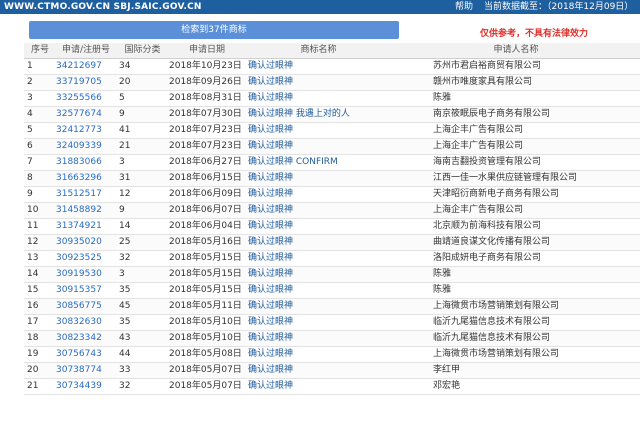 Image resolution: width=640 pixels, height=427 pixels. Describe the element at coordinates (205, 162) in the screenshot. I see `application-date: 2018年06月27日` at that location.